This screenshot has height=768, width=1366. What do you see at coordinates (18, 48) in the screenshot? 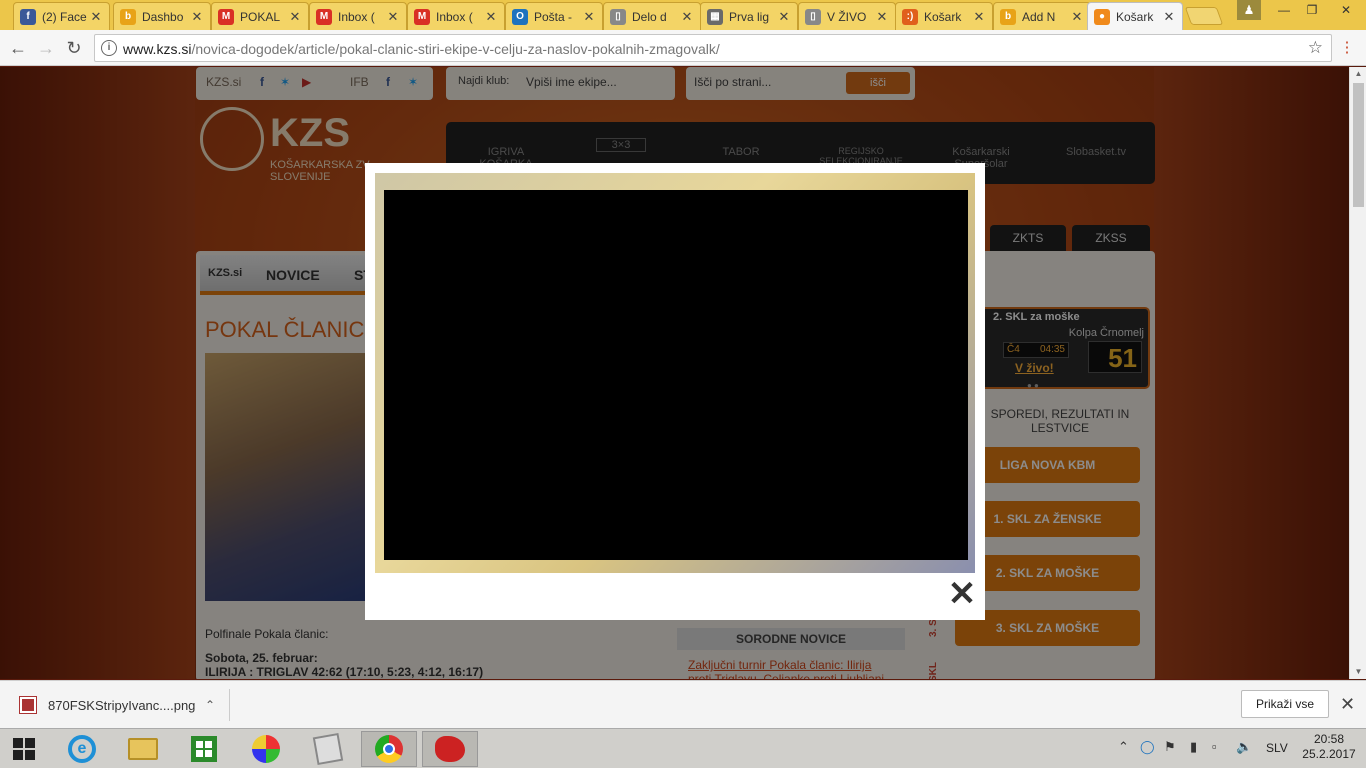
I see `back-button: ←` at bounding box center [18, 48].